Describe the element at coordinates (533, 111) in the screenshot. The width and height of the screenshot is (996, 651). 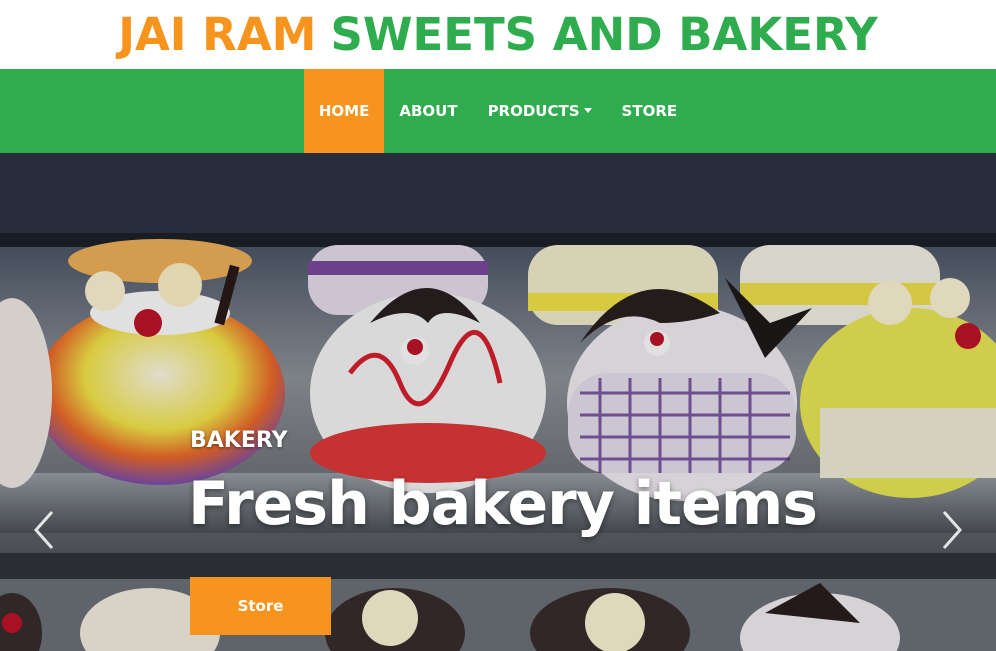
I see `nav-item-products-label: PRODUCTS` at that location.